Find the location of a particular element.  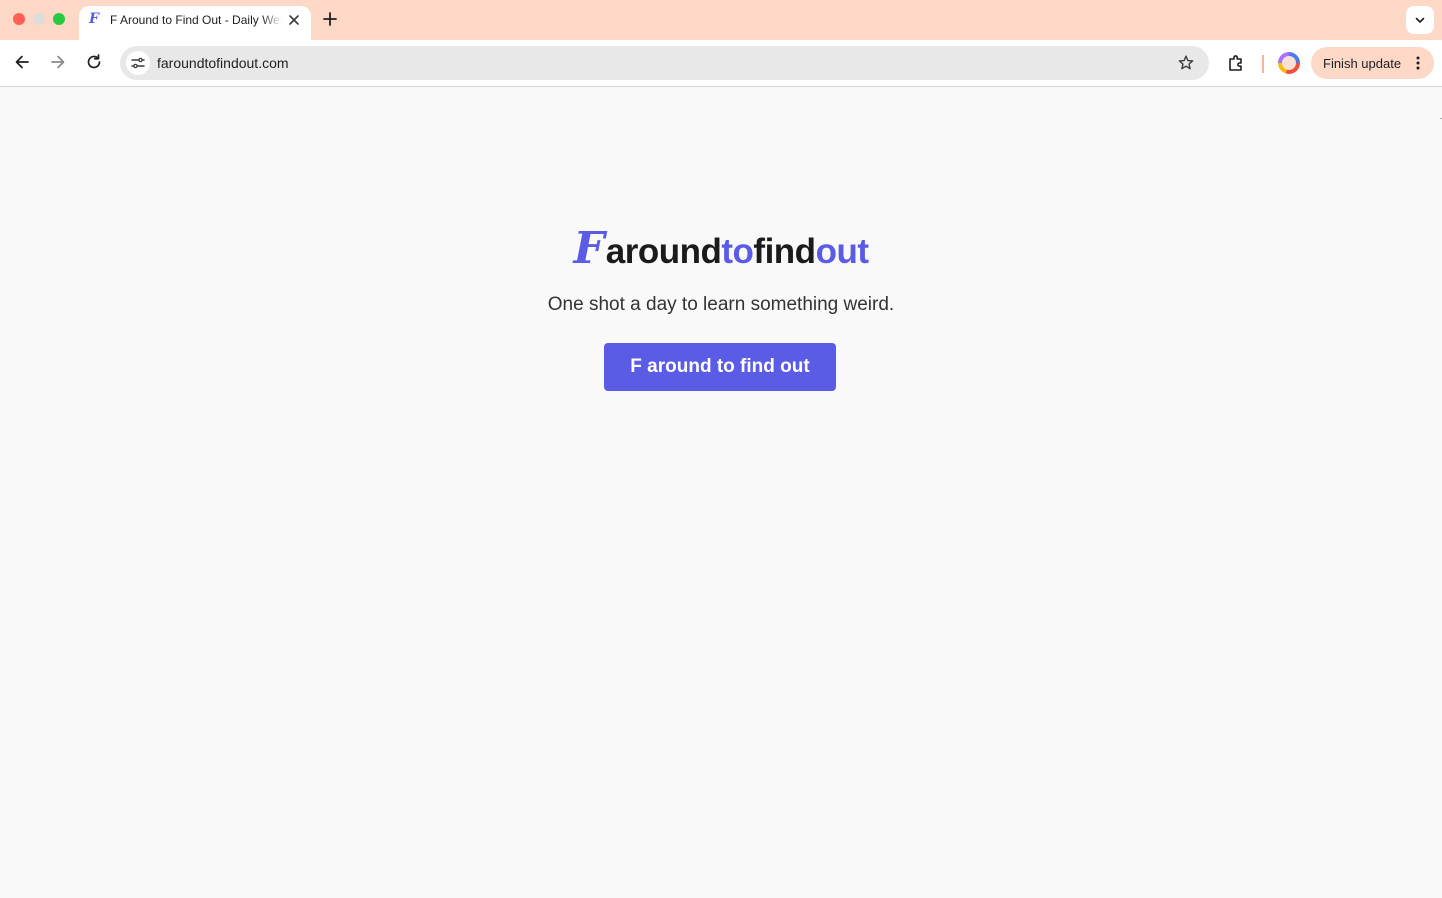

arrow-right-icon is located at coordinates (58, 62).